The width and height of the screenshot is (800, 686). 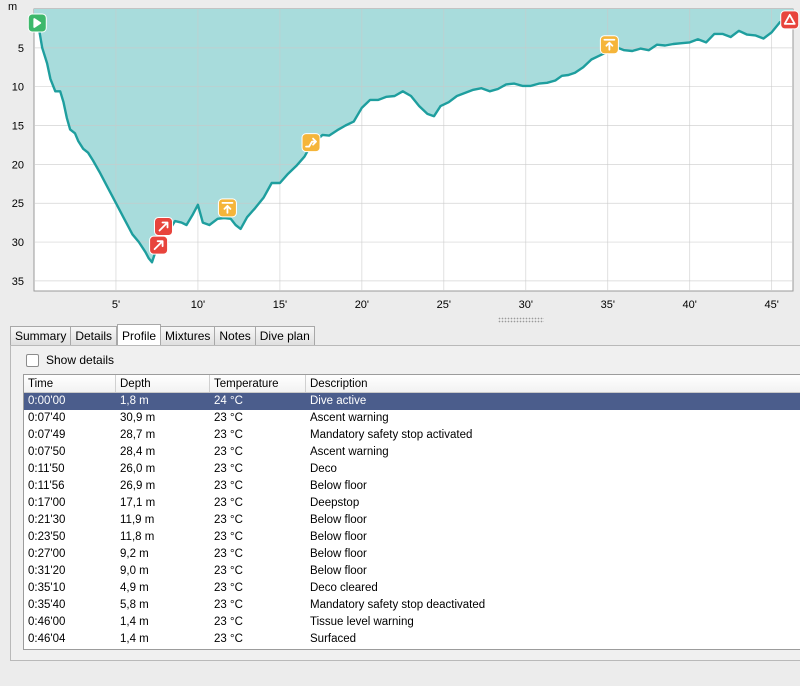 What do you see at coordinates (690, 305) in the screenshot?
I see `x-tick-label: 40'` at bounding box center [690, 305].